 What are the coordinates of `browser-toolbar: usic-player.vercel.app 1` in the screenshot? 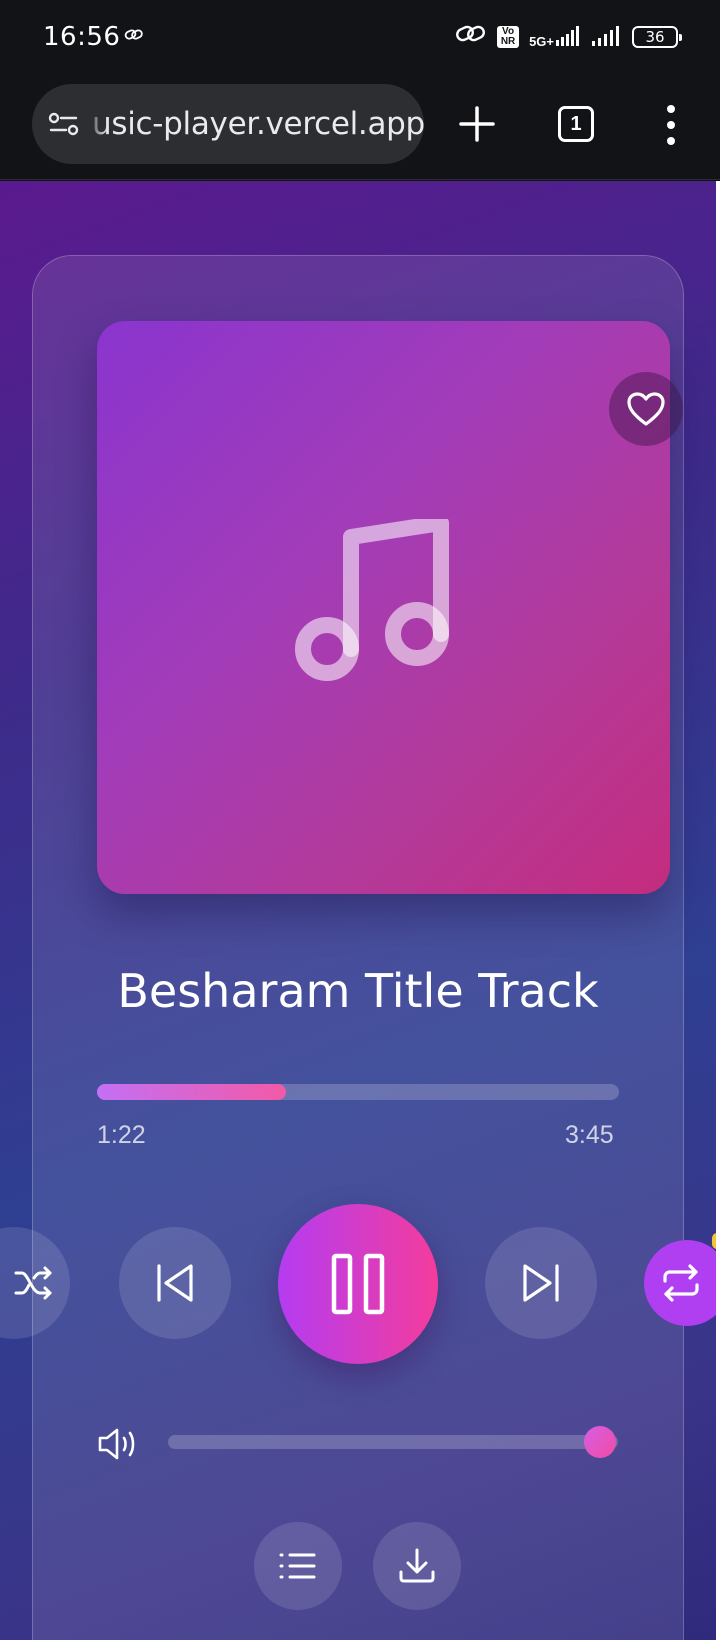 It's located at (360, 130).